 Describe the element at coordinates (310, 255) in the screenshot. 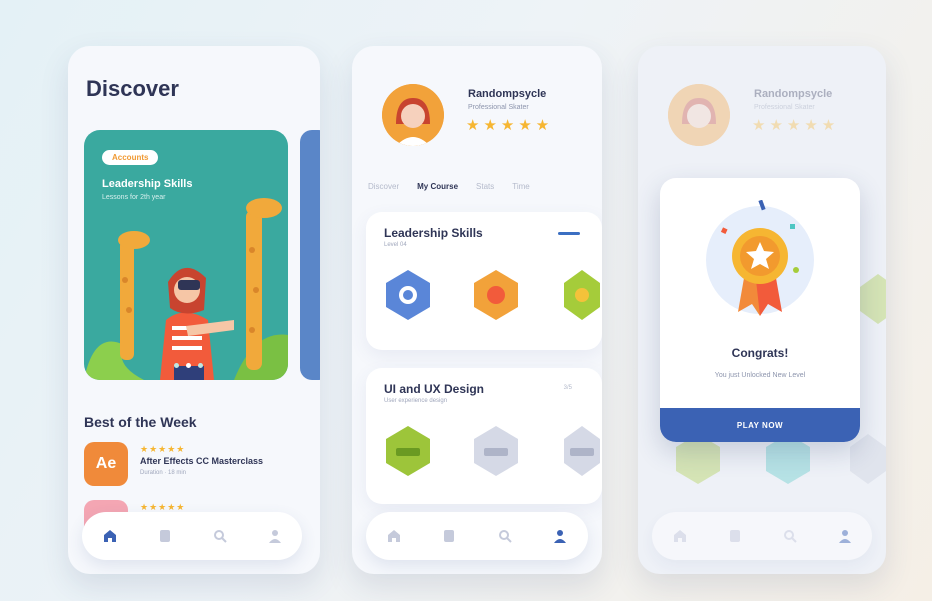

I see `next-course-card` at that location.